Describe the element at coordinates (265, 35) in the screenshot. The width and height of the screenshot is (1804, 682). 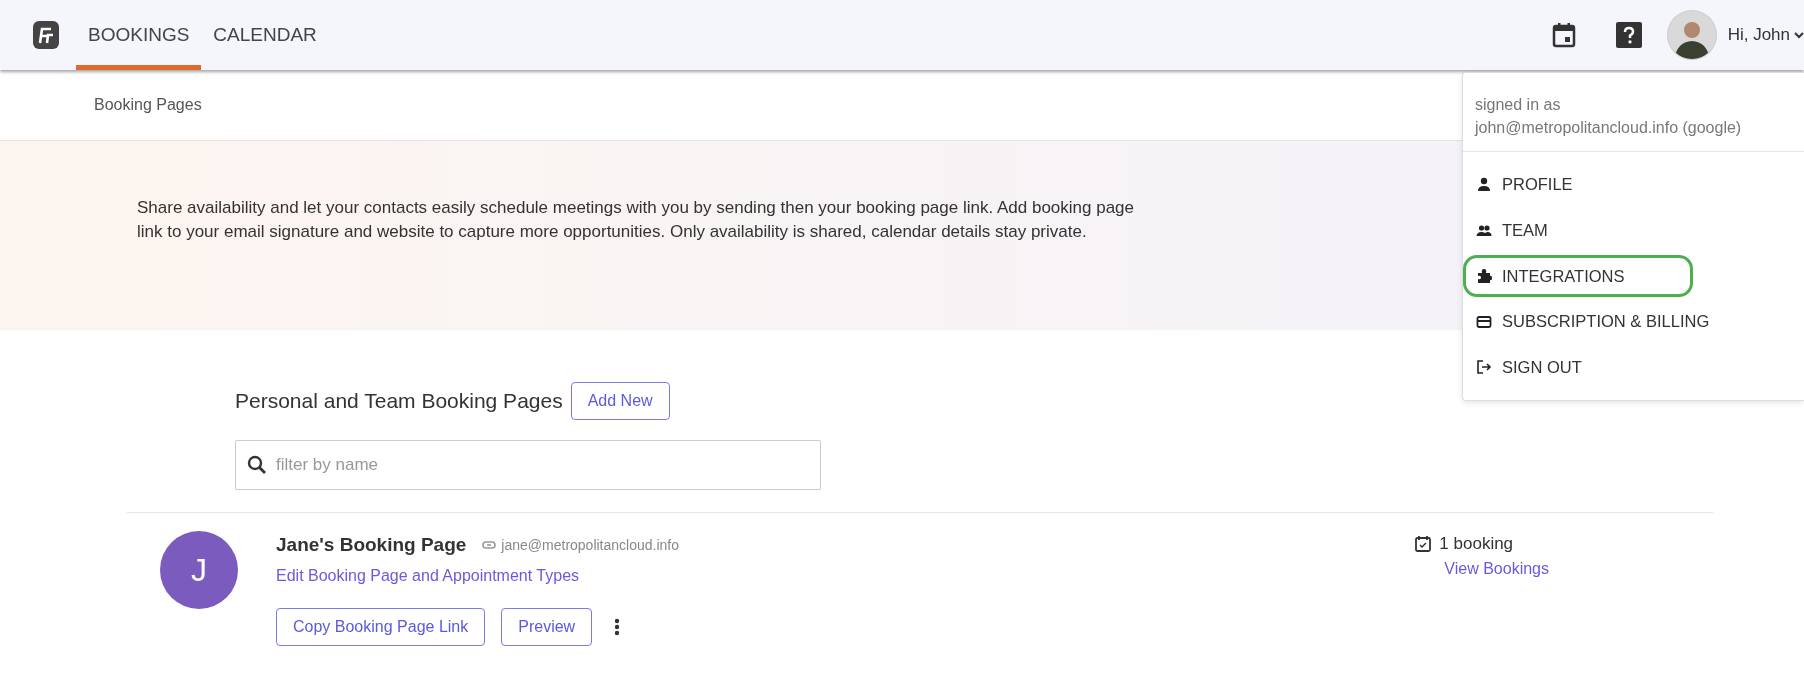
I see `nav-tab: CALENDAR` at that location.